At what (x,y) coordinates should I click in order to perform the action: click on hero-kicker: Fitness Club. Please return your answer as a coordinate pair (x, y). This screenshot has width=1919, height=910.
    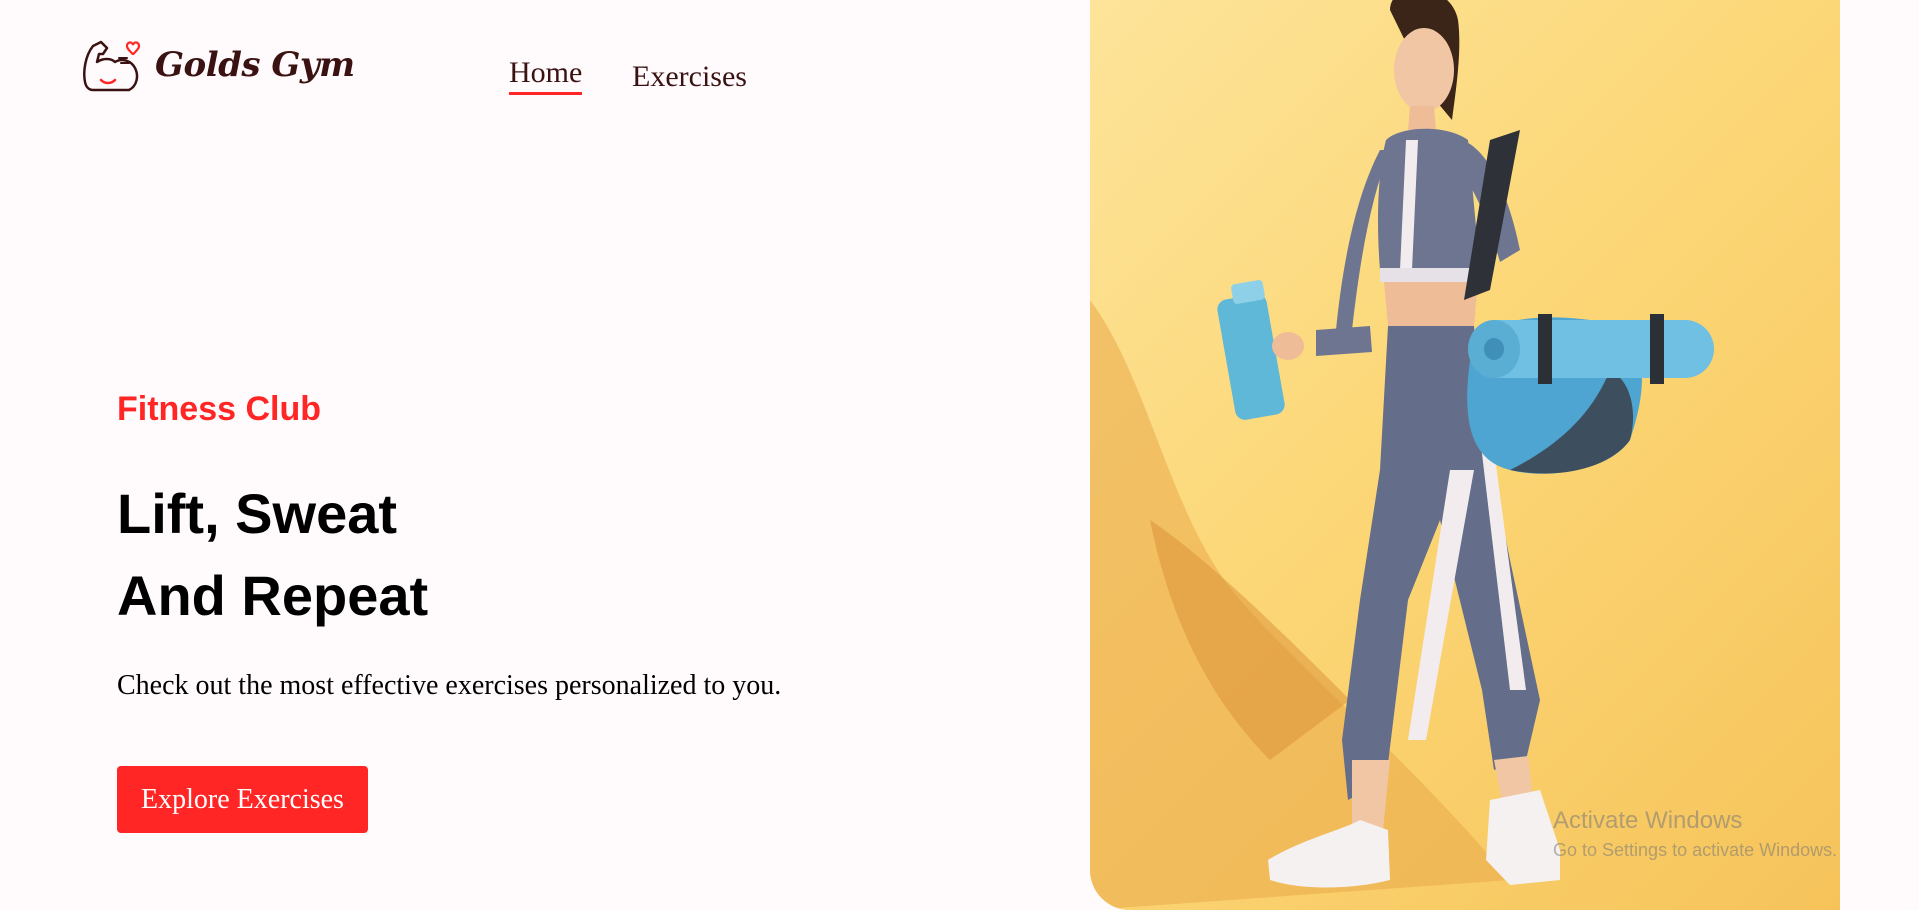
    Looking at the image, I should click on (219, 409).